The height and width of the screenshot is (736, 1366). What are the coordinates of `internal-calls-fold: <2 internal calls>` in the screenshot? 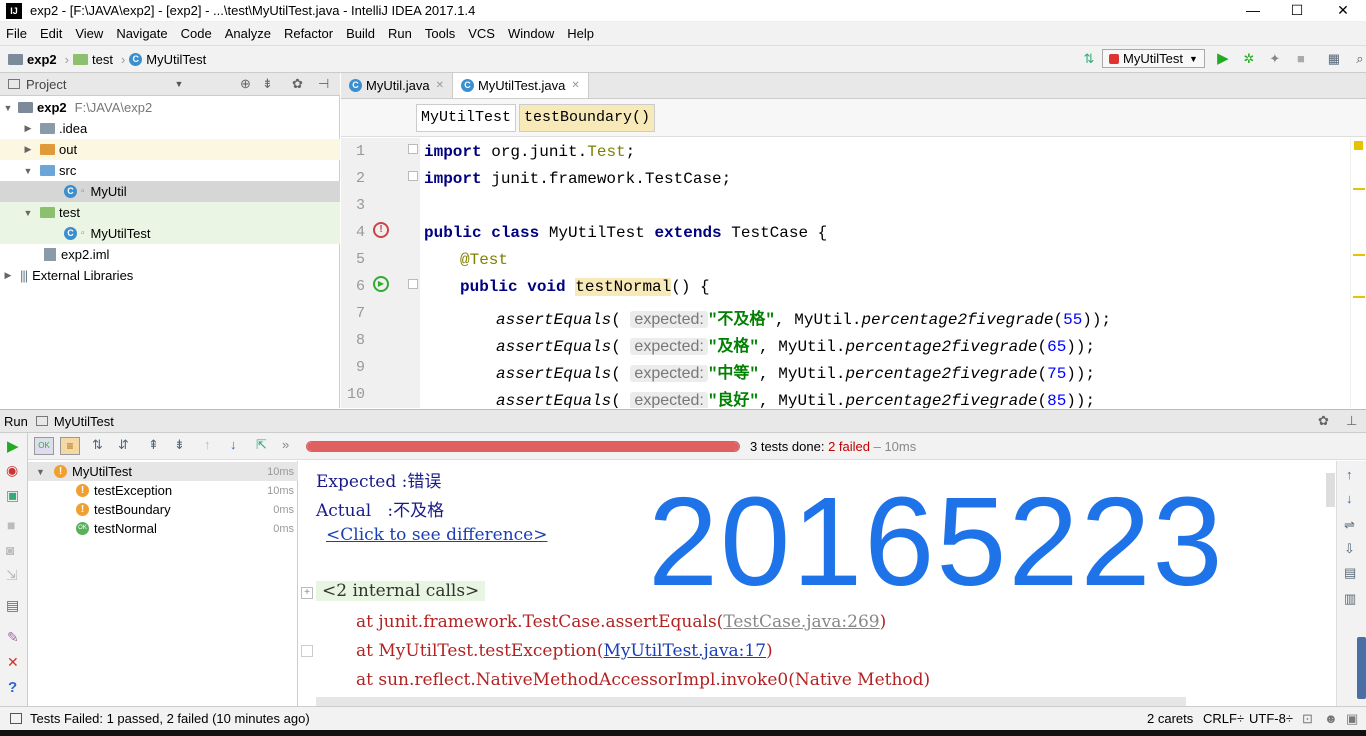 It's located at (401, 591).